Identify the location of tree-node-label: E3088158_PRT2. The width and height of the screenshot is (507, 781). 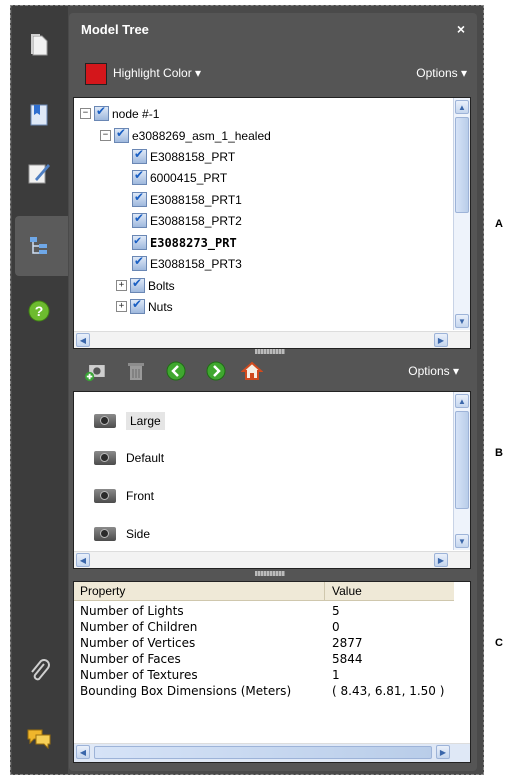
(196, 220).